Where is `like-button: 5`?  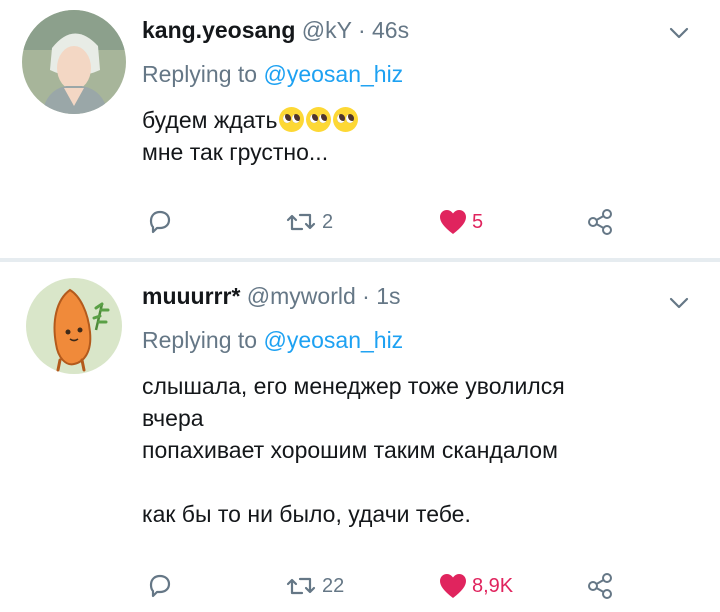 like-button: 5 is located at coordinates (460, 222).